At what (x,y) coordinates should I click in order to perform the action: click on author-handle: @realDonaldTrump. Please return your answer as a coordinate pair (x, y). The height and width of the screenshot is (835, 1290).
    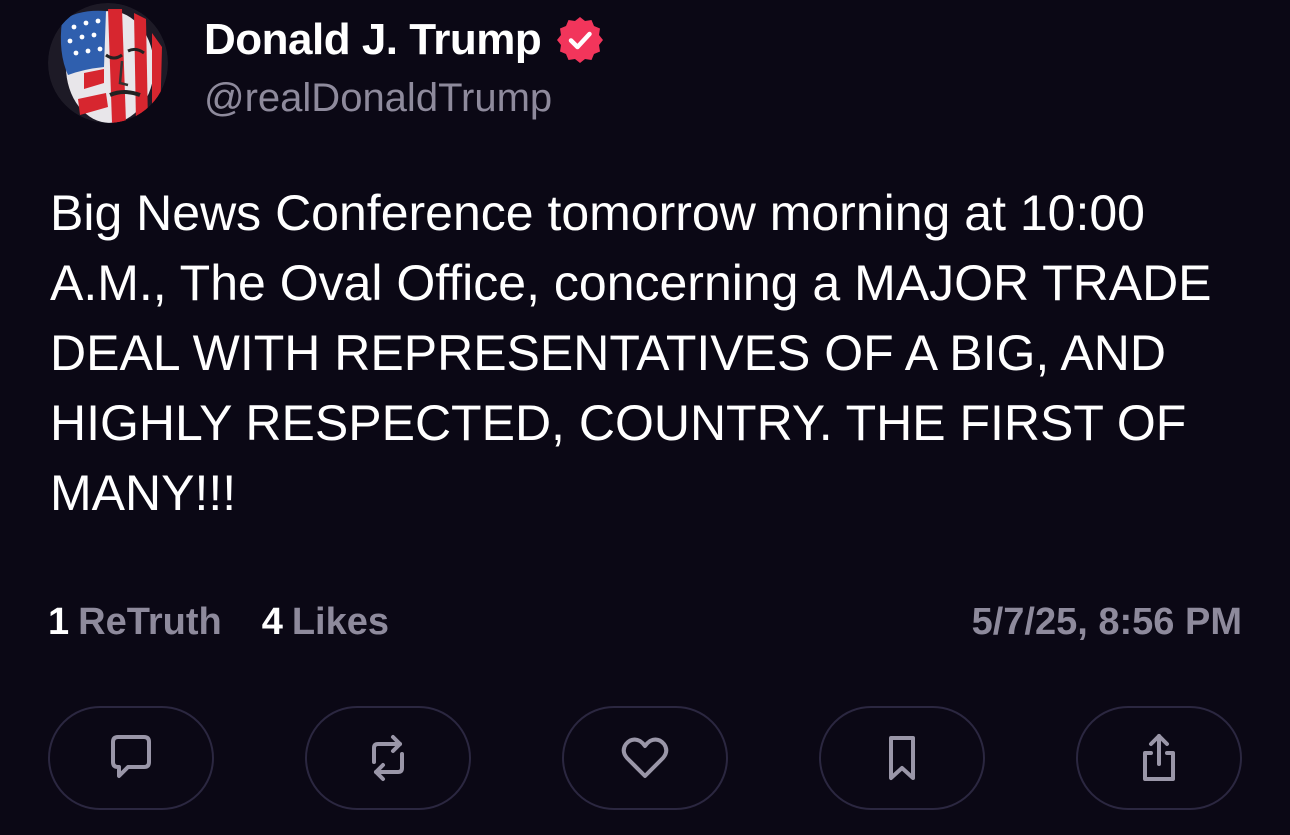
    Looking at the image, I should click on (378, 98).